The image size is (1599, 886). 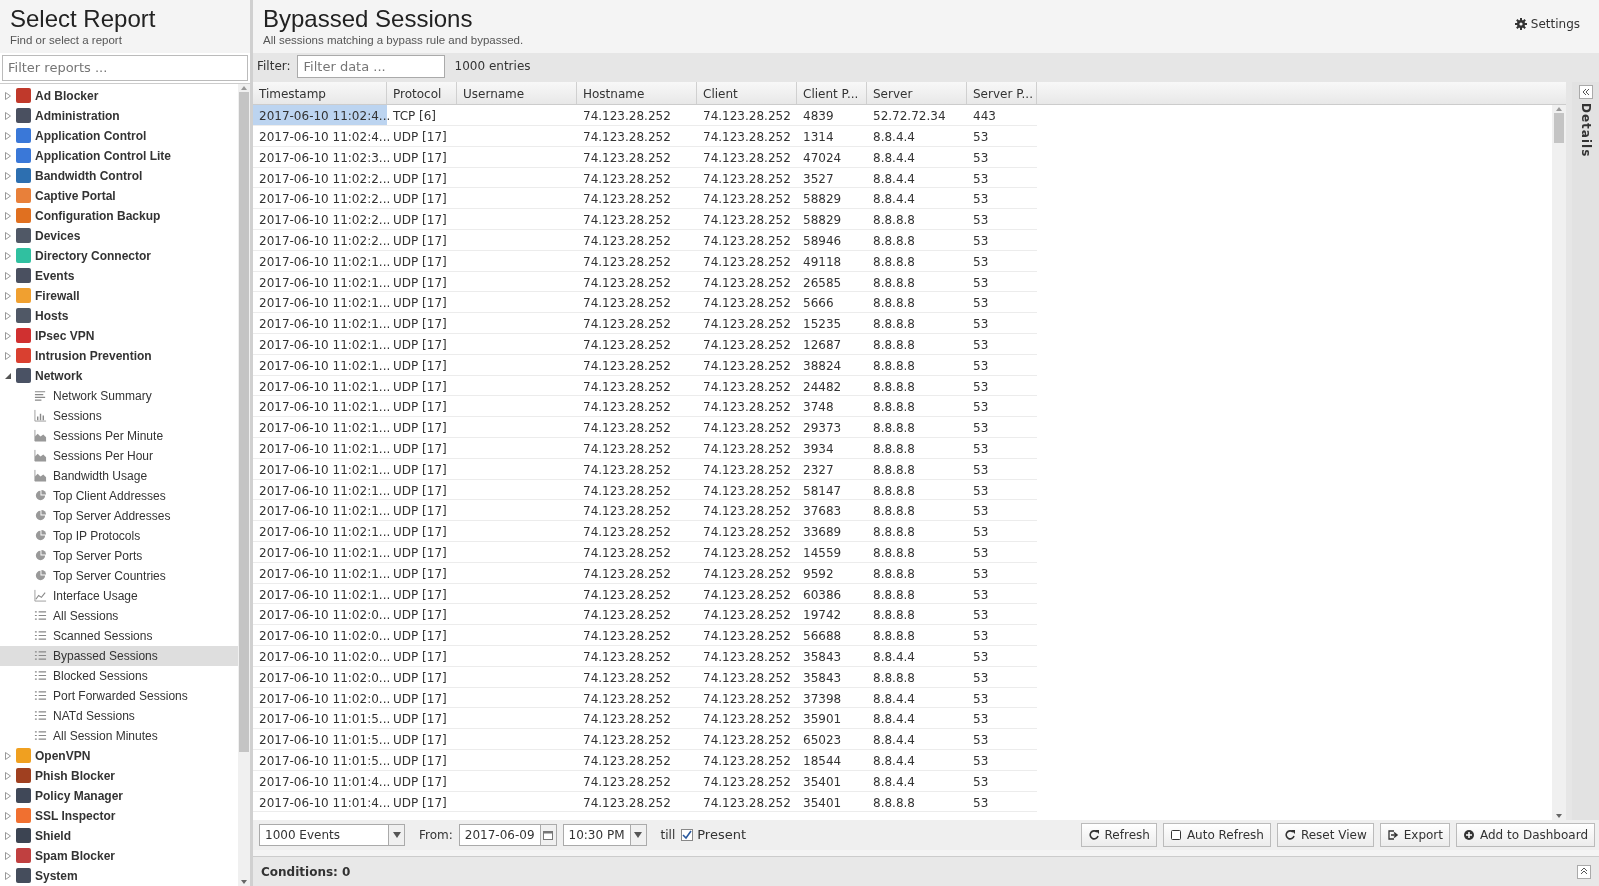 What do you see at coordinates (1584, 871) in the screenshot?
I see `expand-icon` at bounding box center [1584, 871].